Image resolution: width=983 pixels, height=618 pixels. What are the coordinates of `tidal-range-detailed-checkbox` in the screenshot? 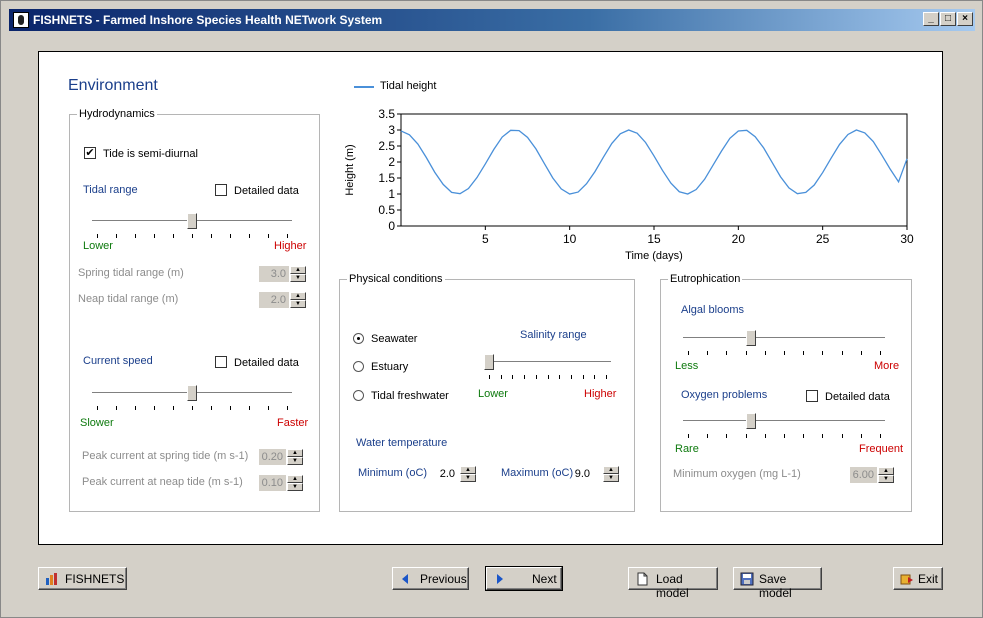 It's located at (221, 190).